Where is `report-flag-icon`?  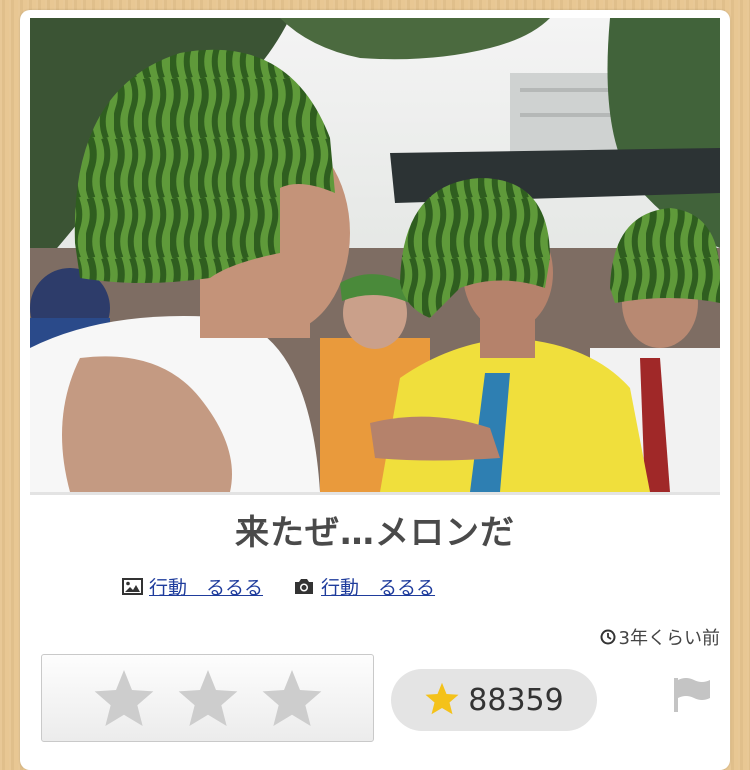 report-flag-icon is located at coordinates (692, 697).